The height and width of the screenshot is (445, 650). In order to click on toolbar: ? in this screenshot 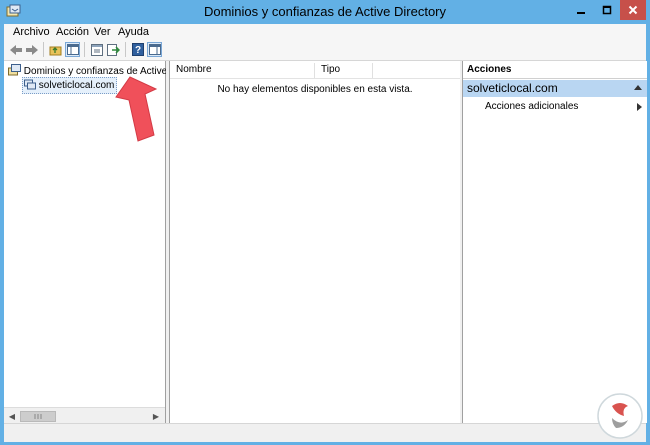, I will do `click(325, 50)`.